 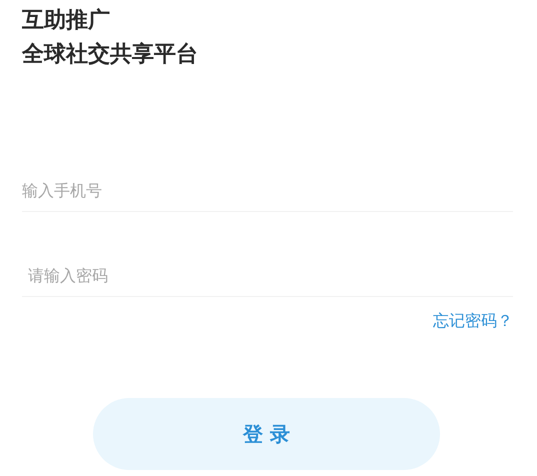 I want to click on password-field: 请输入密码, so click(x=267, y=280).